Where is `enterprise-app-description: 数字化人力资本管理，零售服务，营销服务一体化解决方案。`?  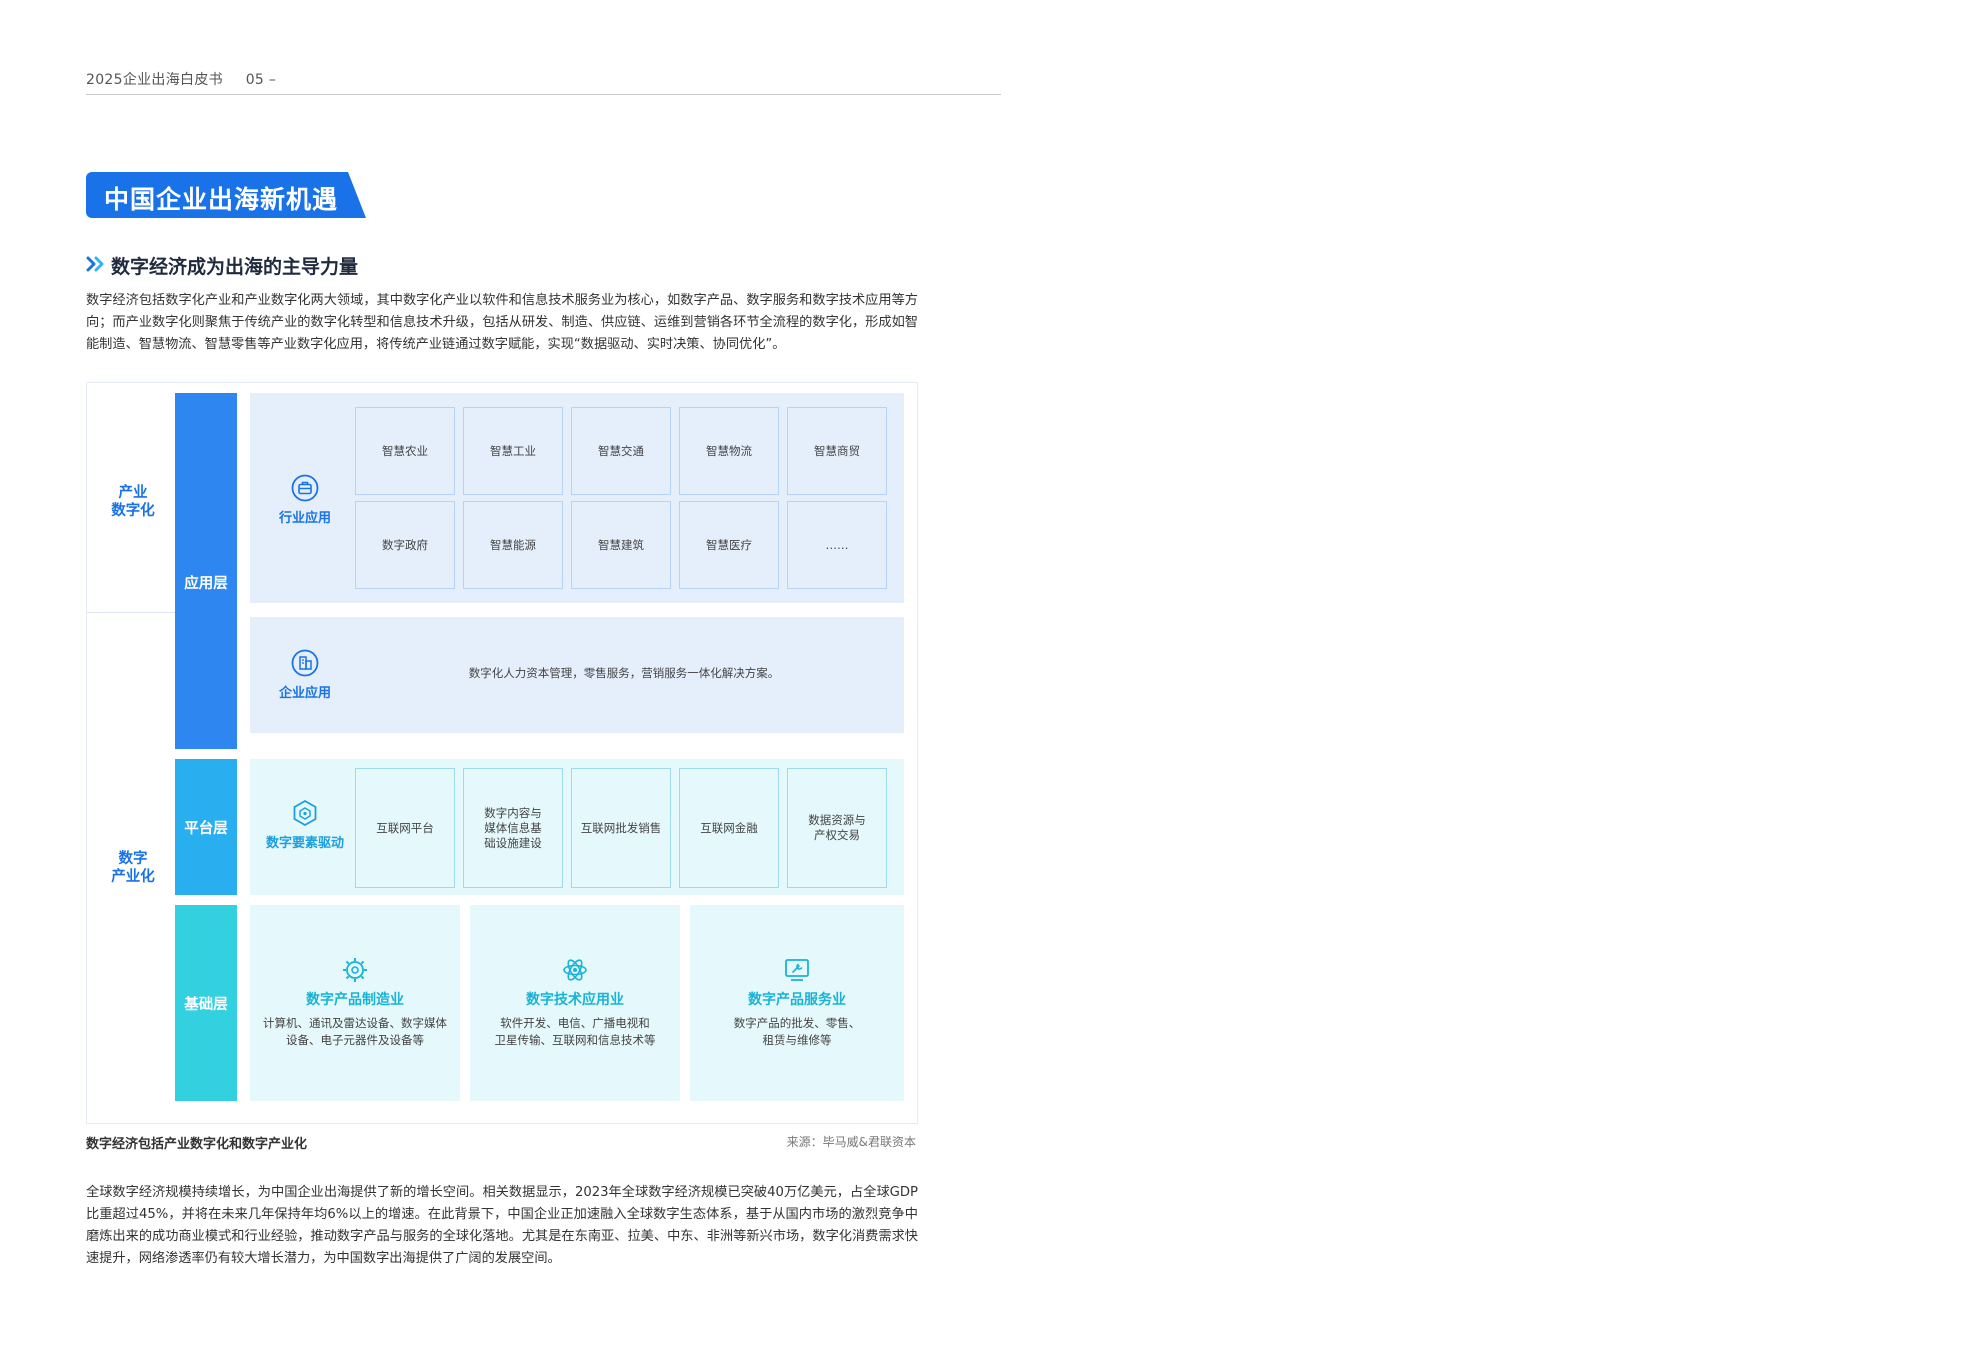 enterprise-app-description: 数字化人力资本管理，零售服务，营销服务一体化解决方案。 is located at coordinates (624, 673).